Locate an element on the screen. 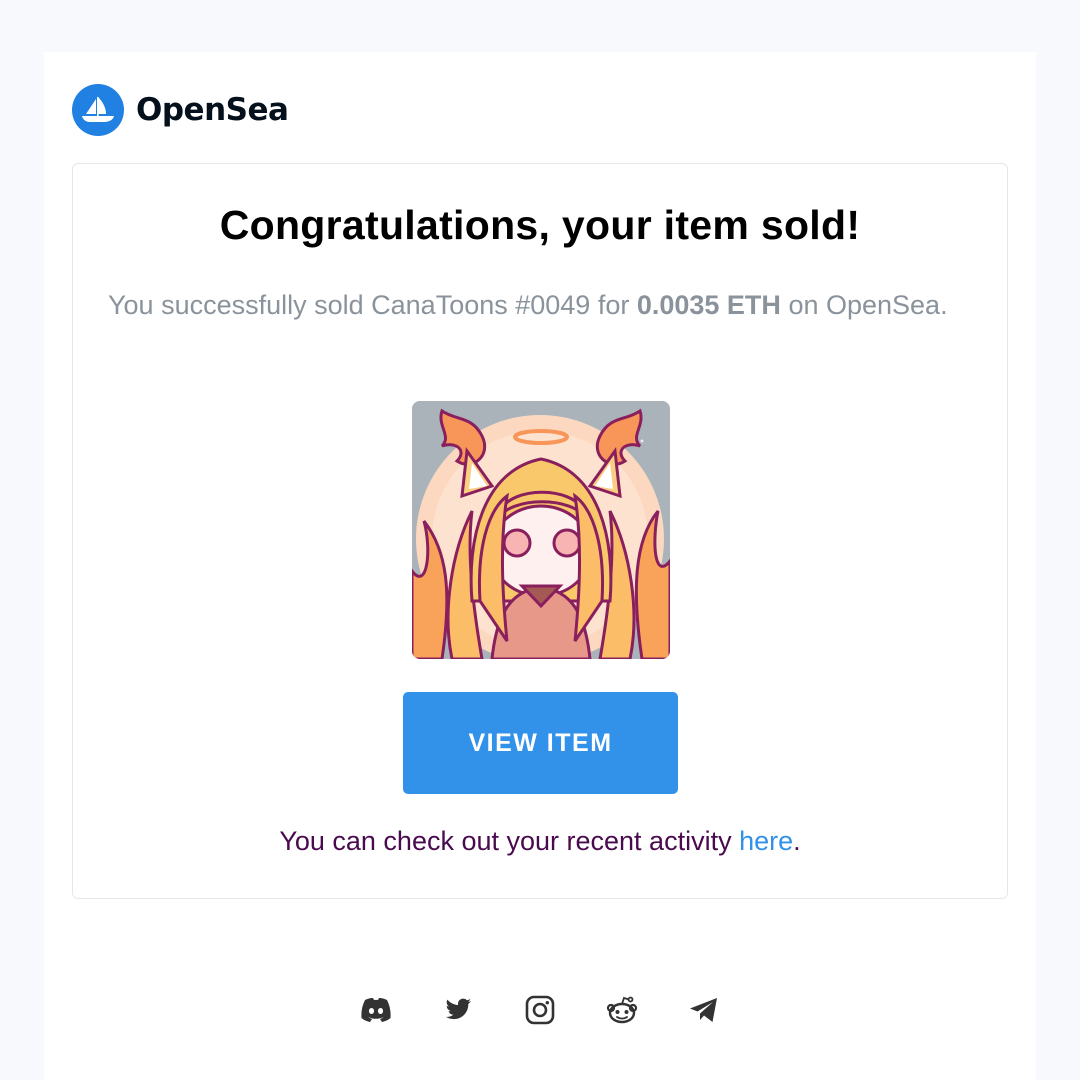 This screenshot has width=1080, height=1080. instagram-icon is located at coordinates (540, 1010).